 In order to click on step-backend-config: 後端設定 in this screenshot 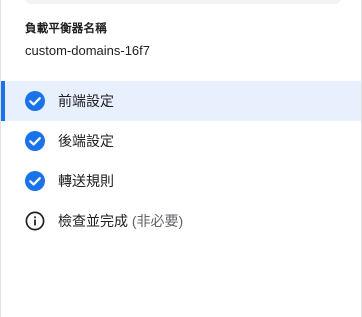, I will do `click(181, 141)`.